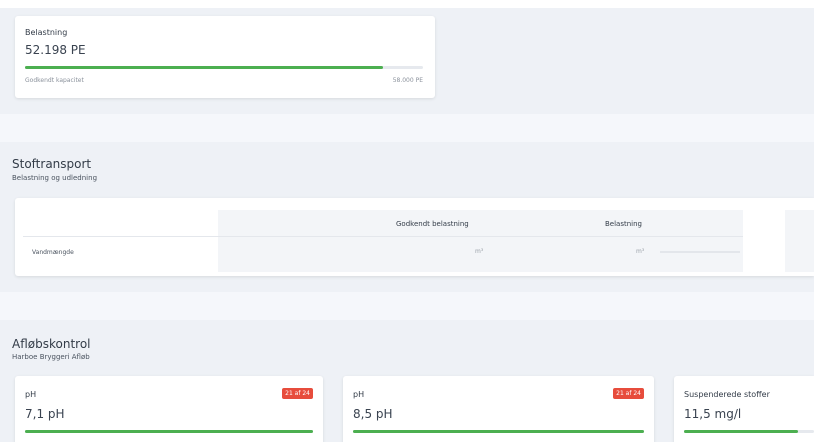  I want to click on table-shade-right, so click(799, 241).